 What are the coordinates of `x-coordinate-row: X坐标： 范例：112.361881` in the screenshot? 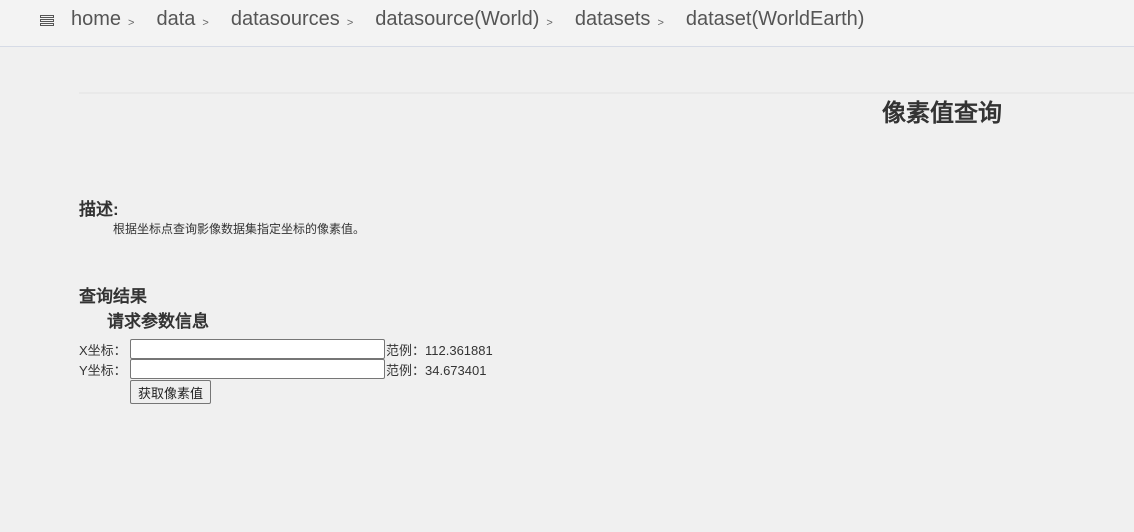 It's located at (286, 349).